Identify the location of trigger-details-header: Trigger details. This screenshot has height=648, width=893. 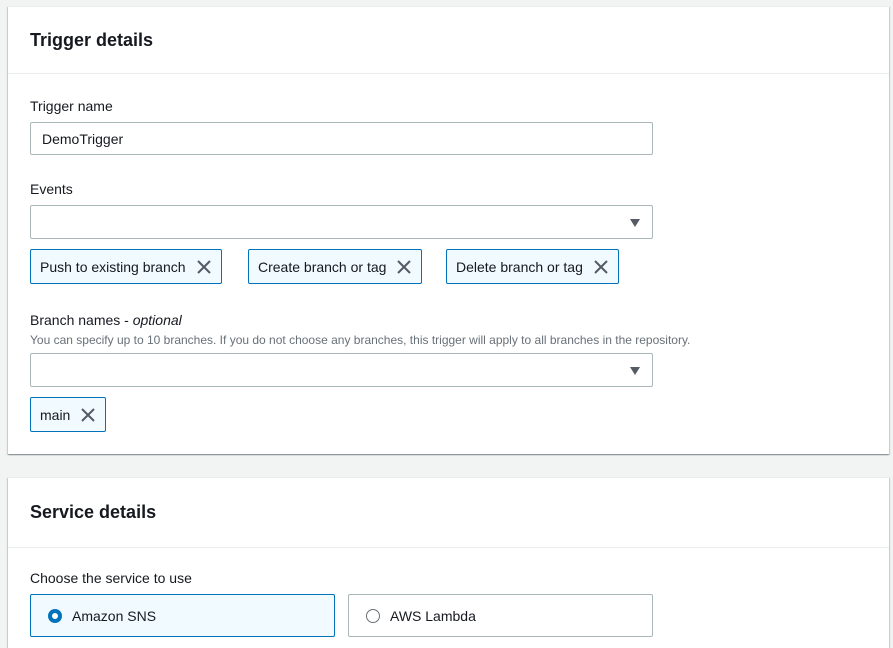
(448, 40).